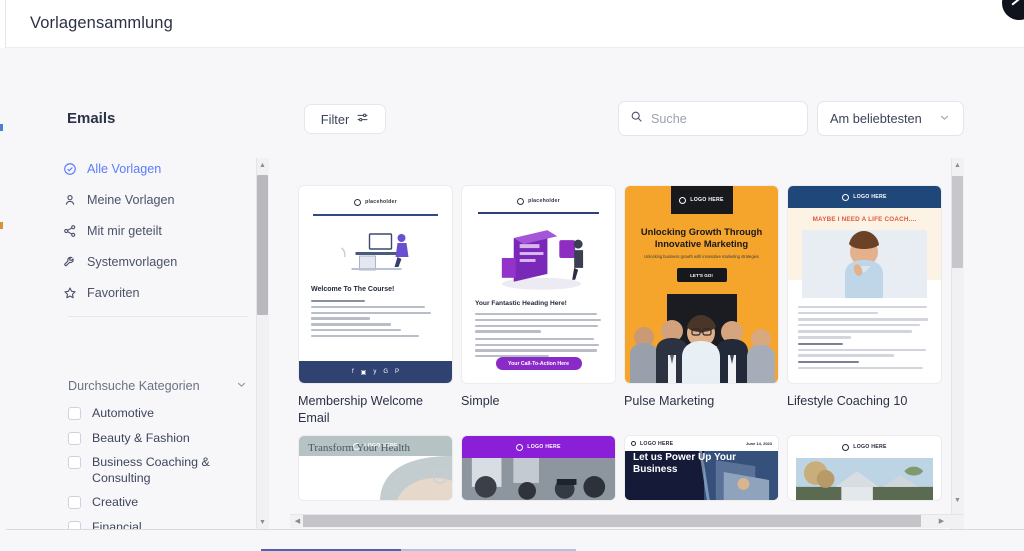 The width and height of the screenshot is (1024, 551). Describe the element at coordinates (151, 470) in the screenshot. I see `category-label: Business Coaching & Consulting` at that location.